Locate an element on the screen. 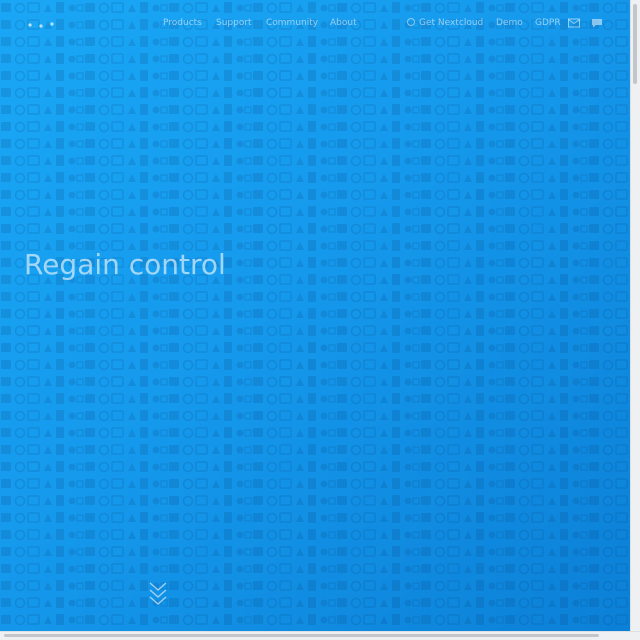  hero-title: Regain control is located at coordinates (125, 264).